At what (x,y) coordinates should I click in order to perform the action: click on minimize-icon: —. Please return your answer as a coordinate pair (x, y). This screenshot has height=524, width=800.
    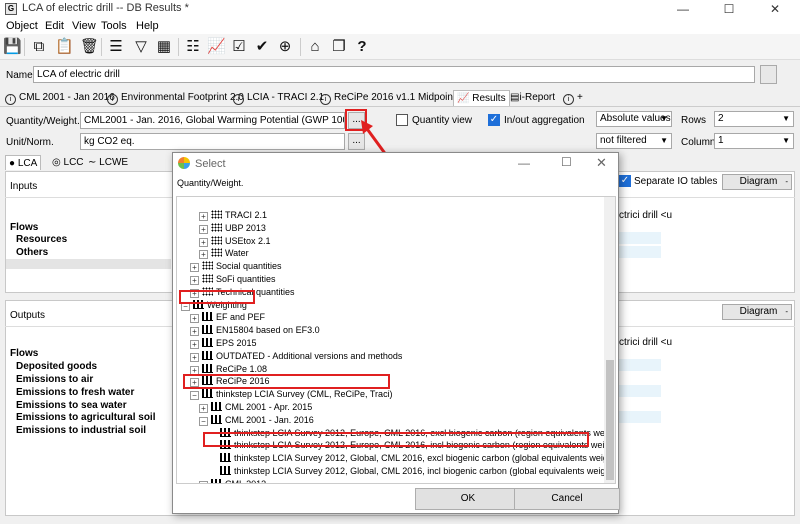
    Looking at the image, I should click on (683, 9).